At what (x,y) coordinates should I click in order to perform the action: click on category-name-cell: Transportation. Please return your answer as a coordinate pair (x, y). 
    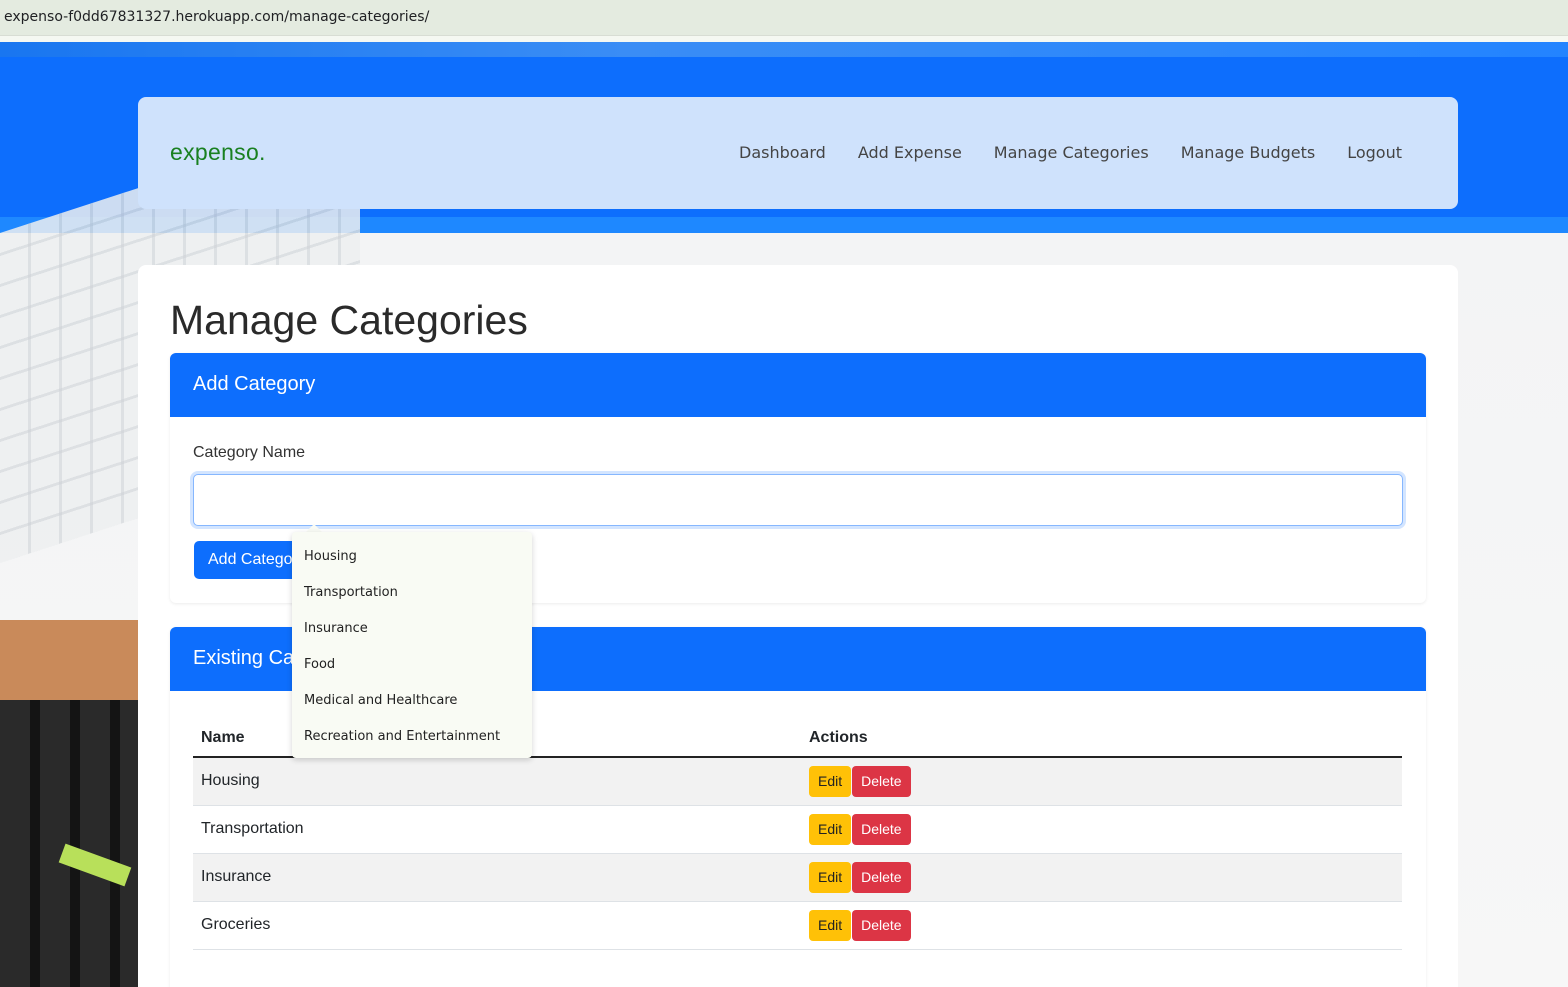
    Looking at the image, I should click on (497, 829).